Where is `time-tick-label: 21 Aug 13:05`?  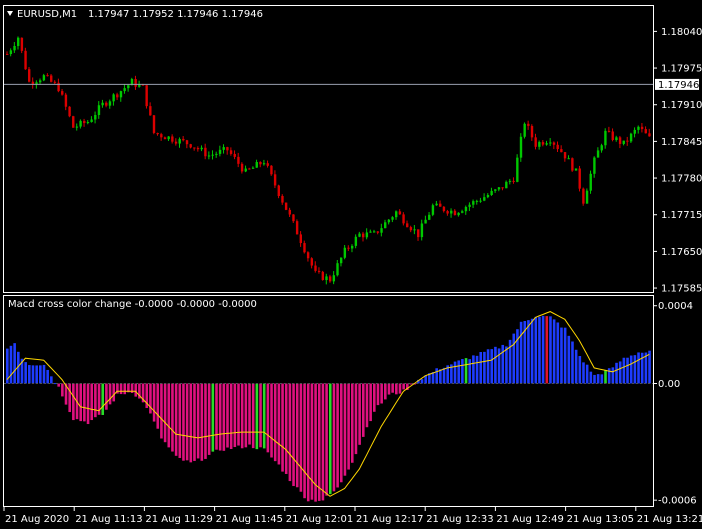
time-tick-label: 21 Aug 13:05 is located at coordinates (600, 519).